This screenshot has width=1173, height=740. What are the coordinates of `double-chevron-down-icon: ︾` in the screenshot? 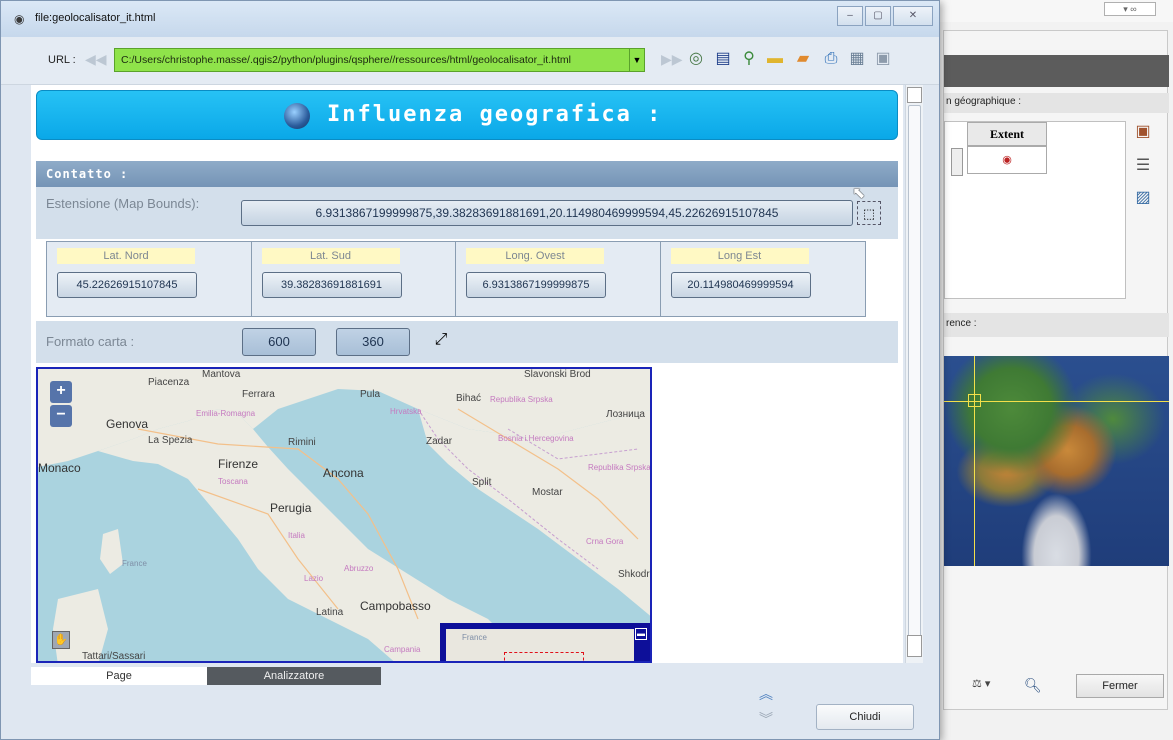 It's located at (766, 719).